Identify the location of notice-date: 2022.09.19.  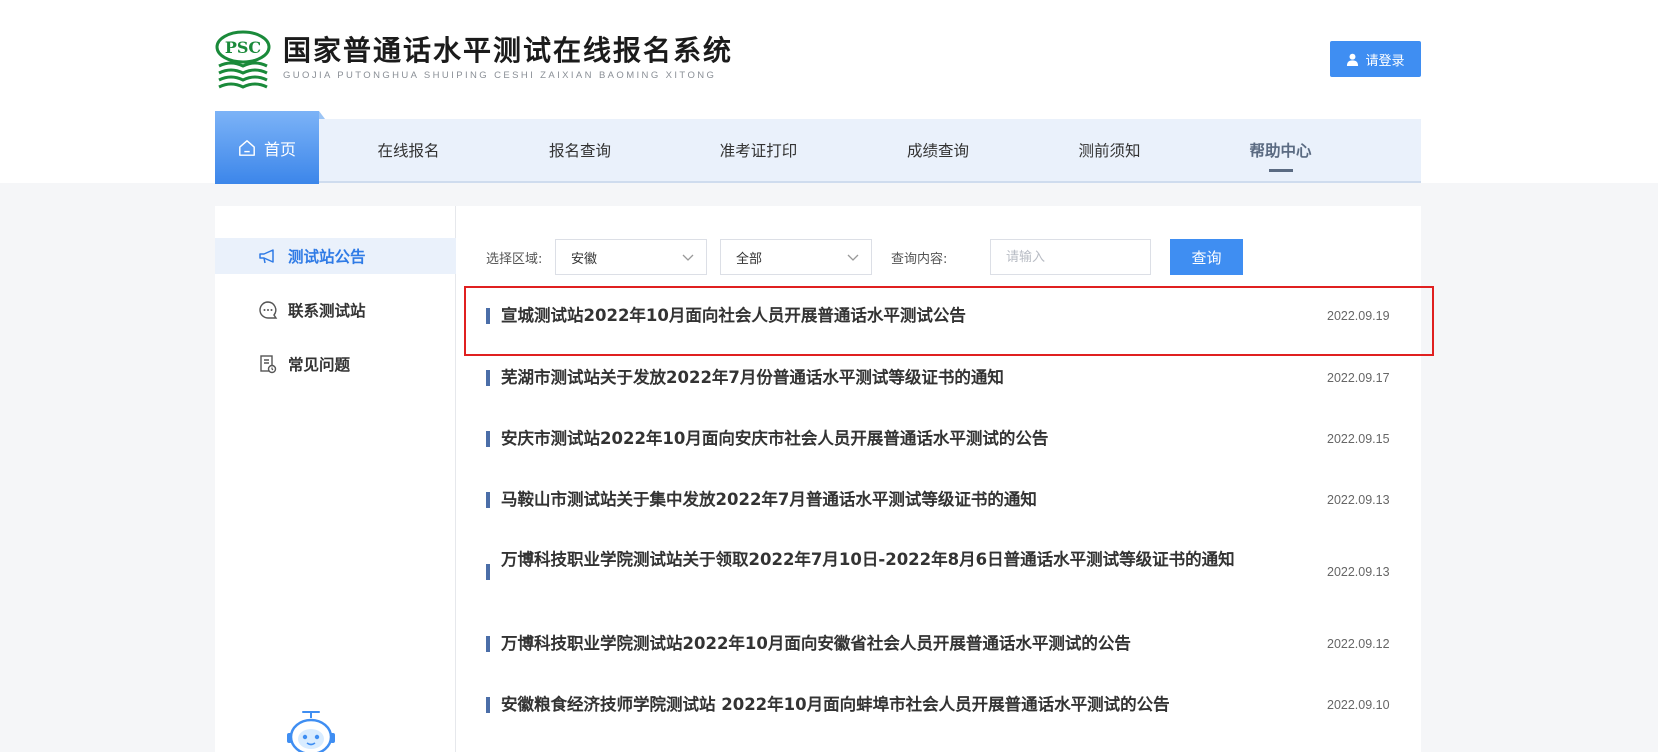
(1358, 316).